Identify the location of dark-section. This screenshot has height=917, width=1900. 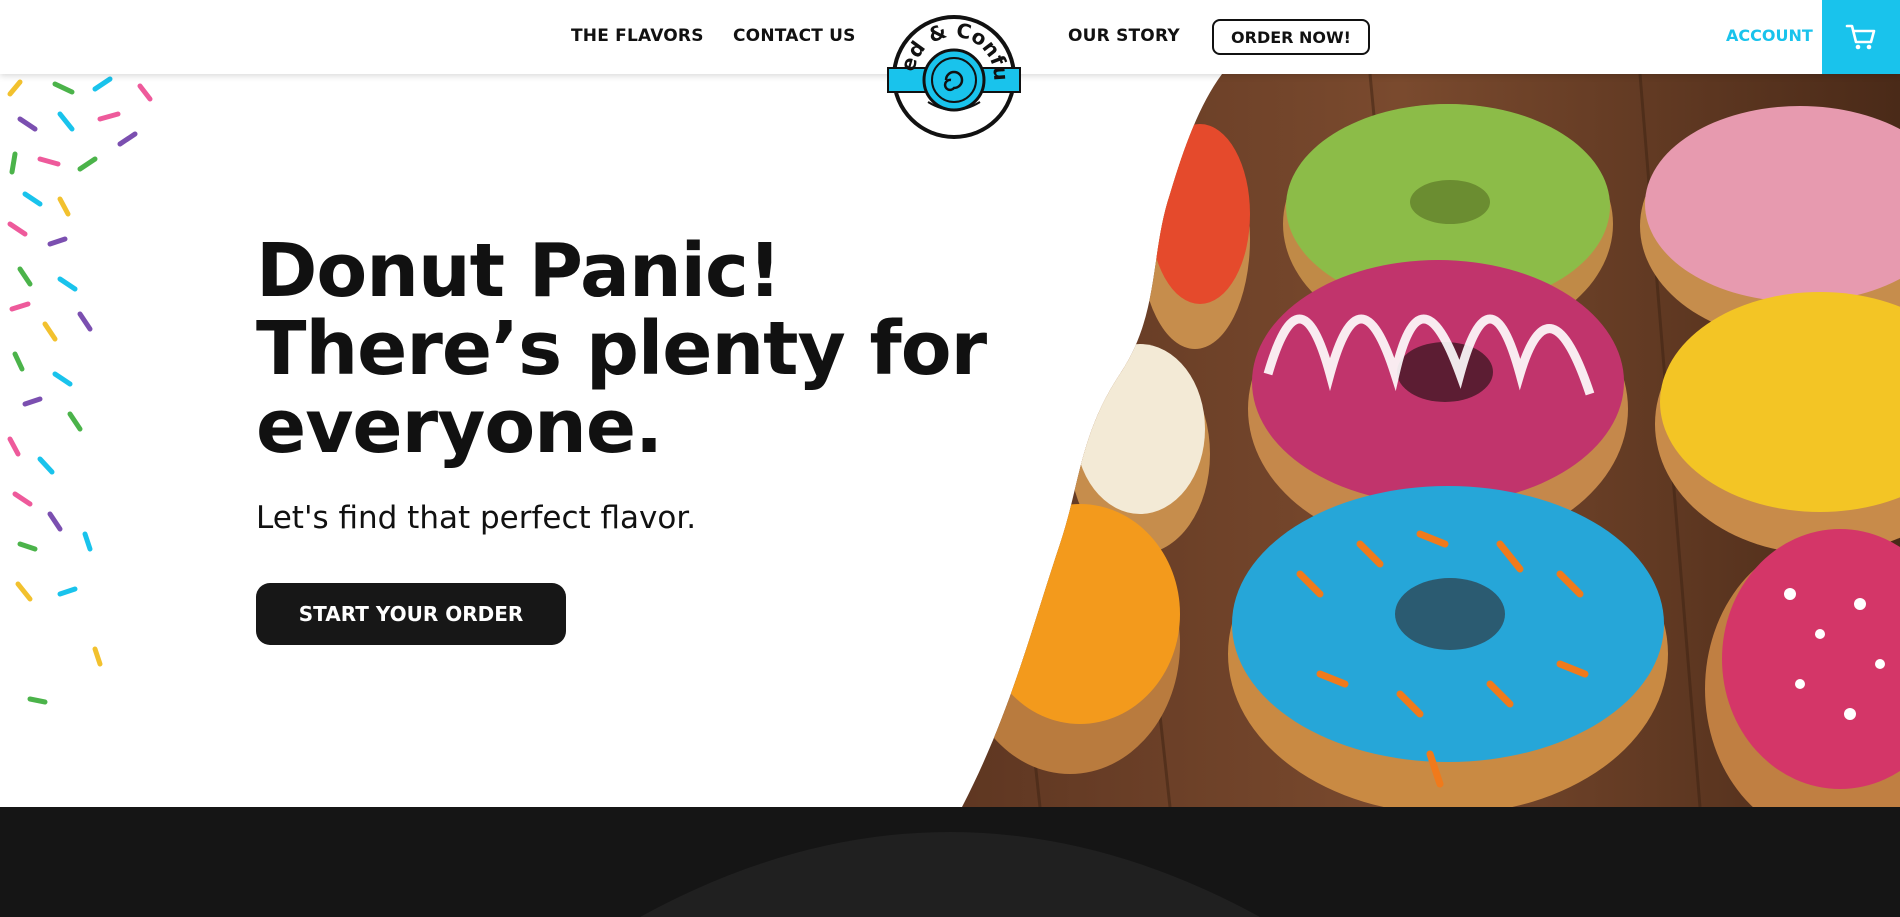
(950, 862).